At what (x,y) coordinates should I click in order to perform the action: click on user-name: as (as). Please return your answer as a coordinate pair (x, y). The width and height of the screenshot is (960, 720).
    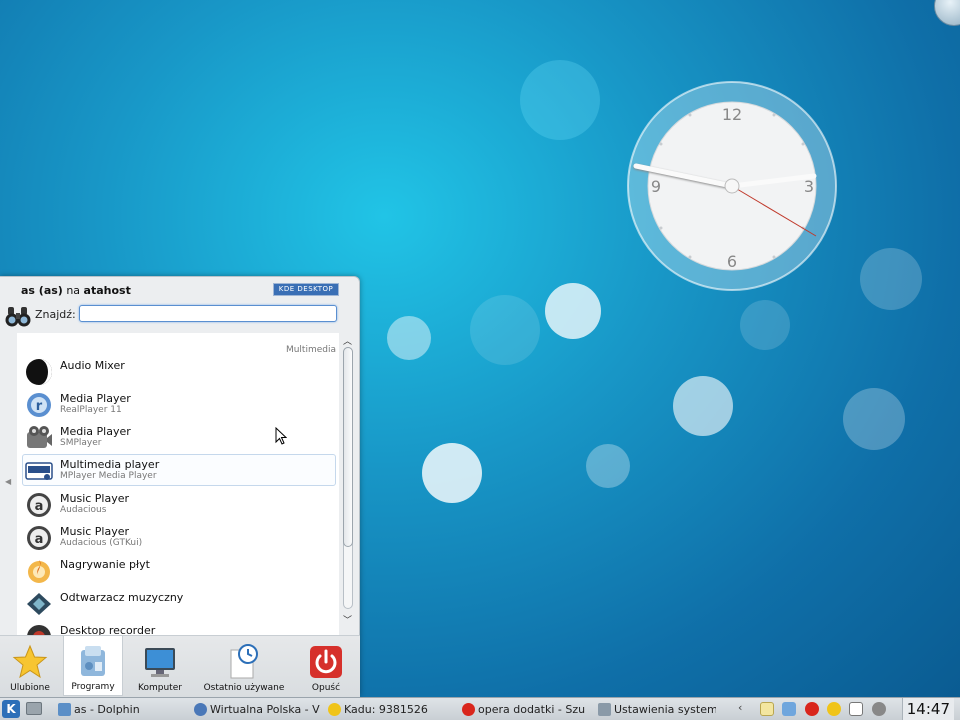
    Looking at the image, I should click on (42, 290).